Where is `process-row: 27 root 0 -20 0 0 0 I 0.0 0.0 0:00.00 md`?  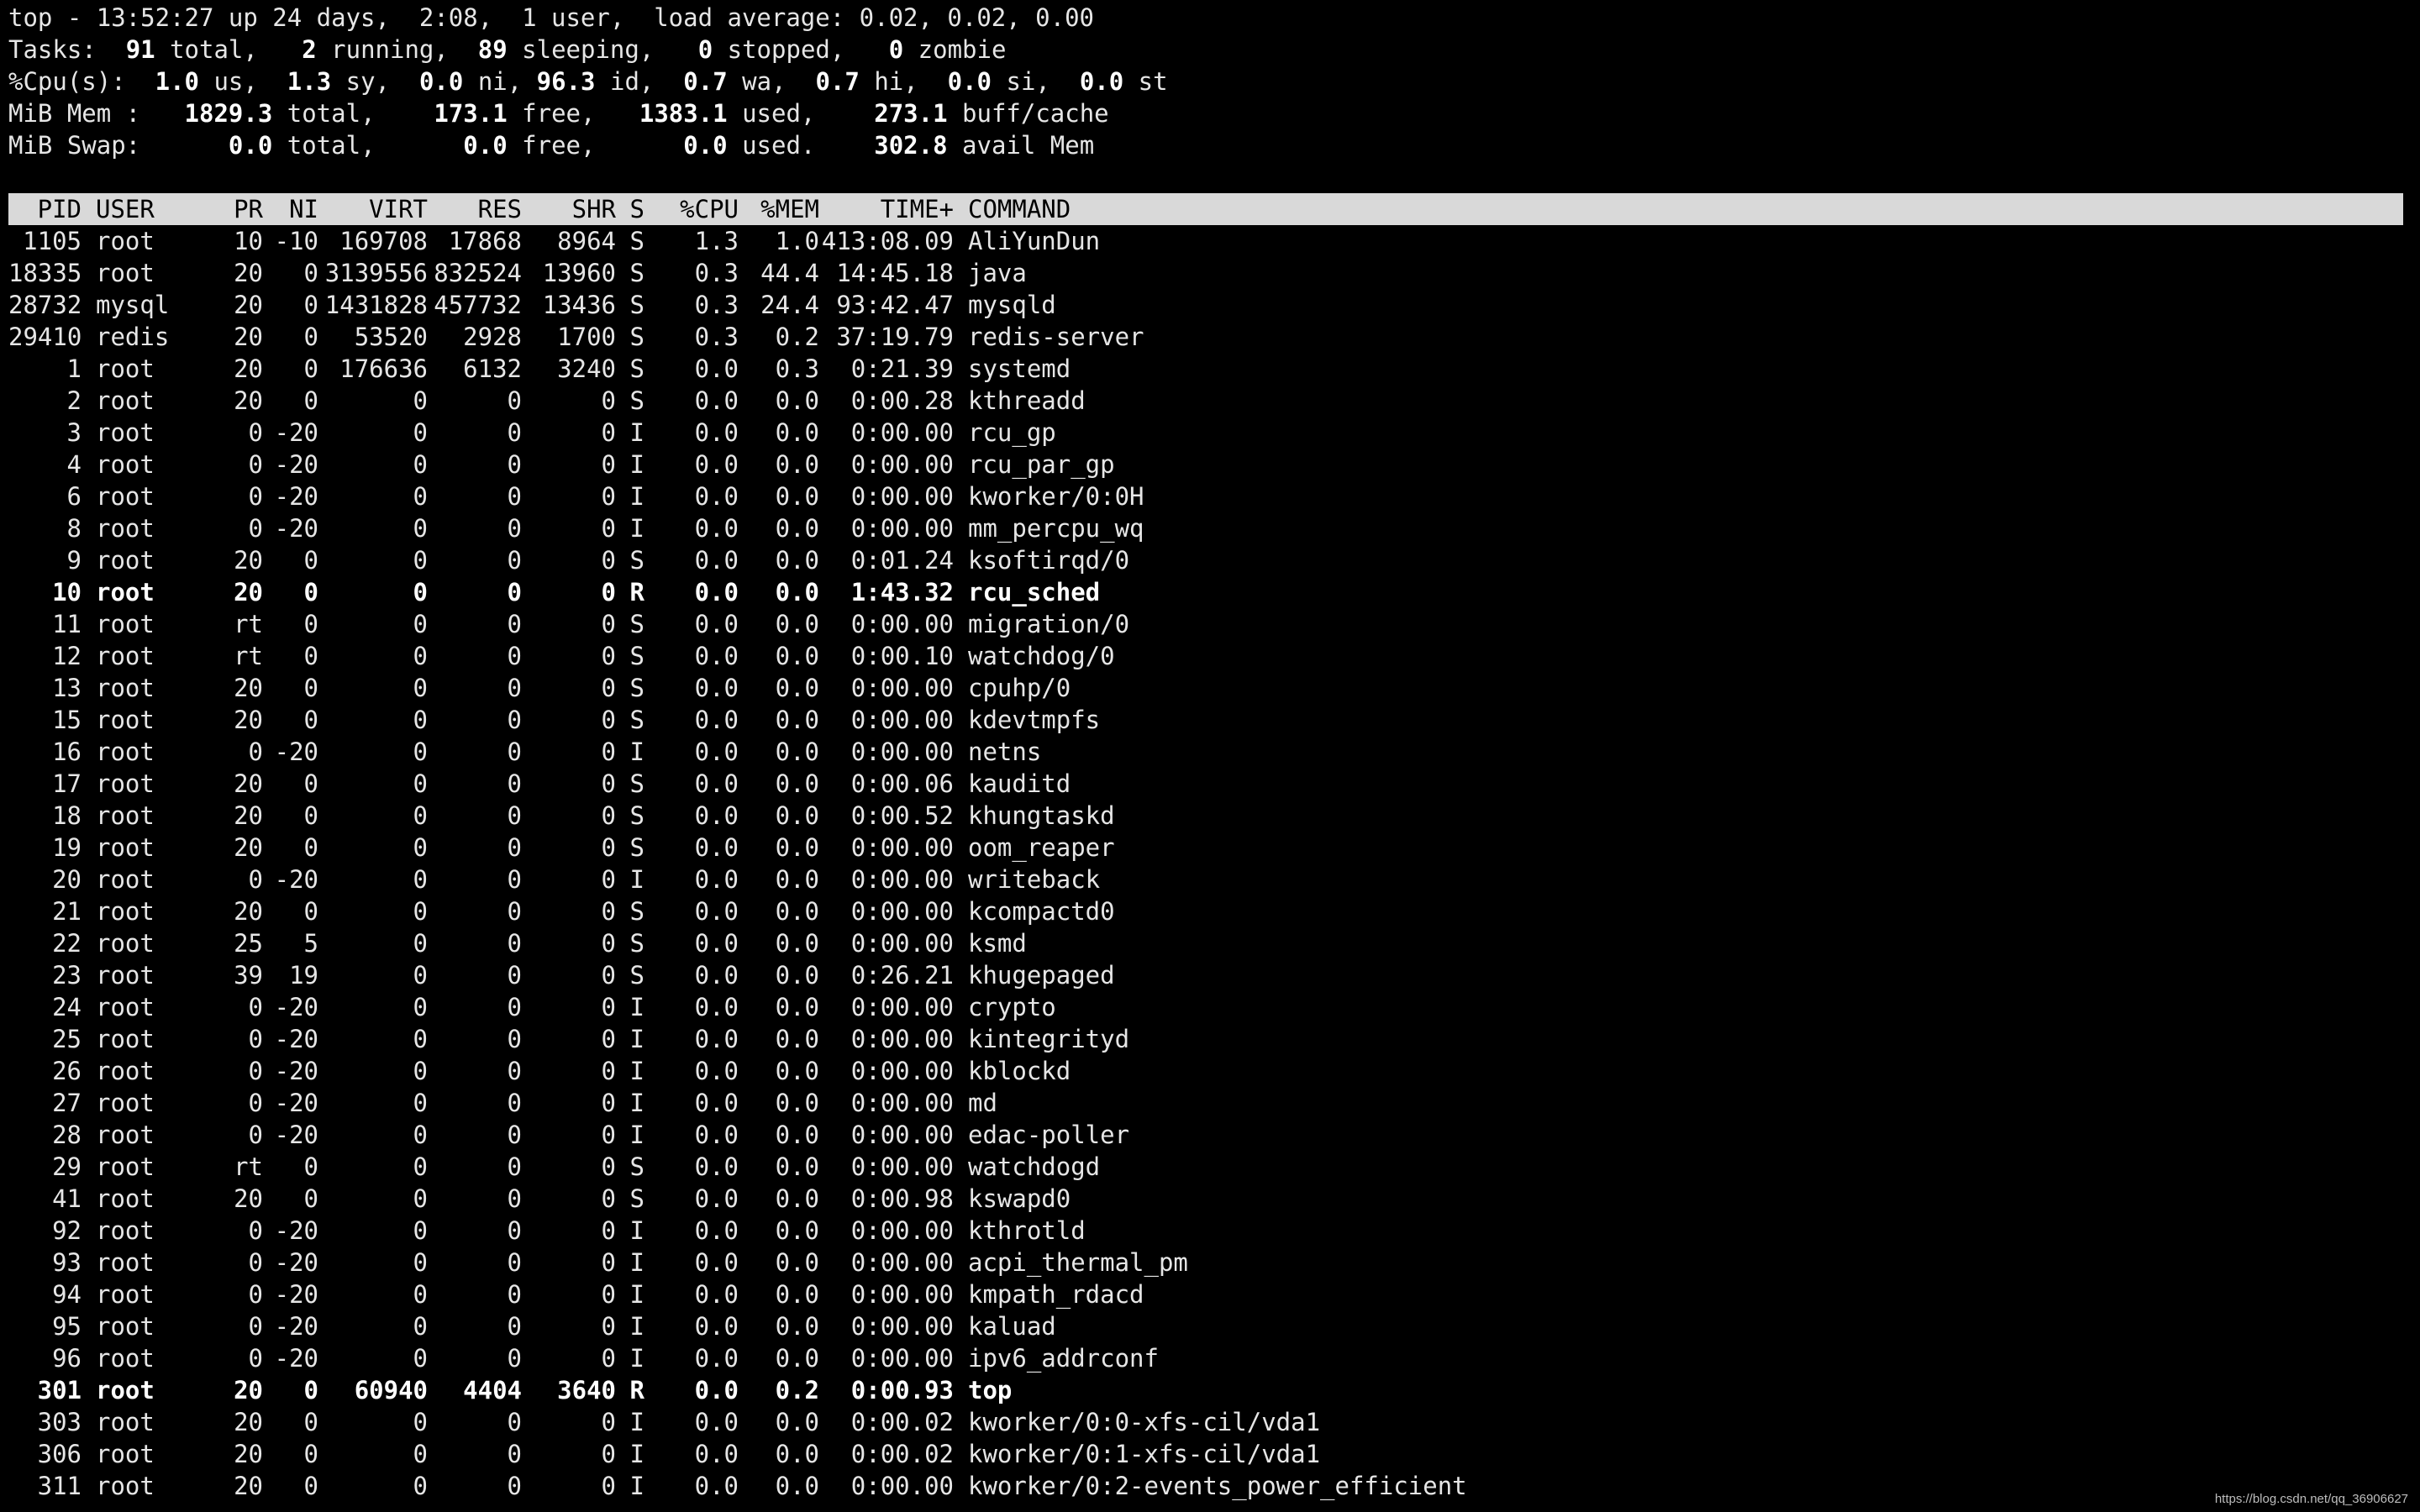
process-row: 27 root 0 -20 0 0 0 I 0.0 0.0 0:00.00 md is located at coordinates (1210, 1103).